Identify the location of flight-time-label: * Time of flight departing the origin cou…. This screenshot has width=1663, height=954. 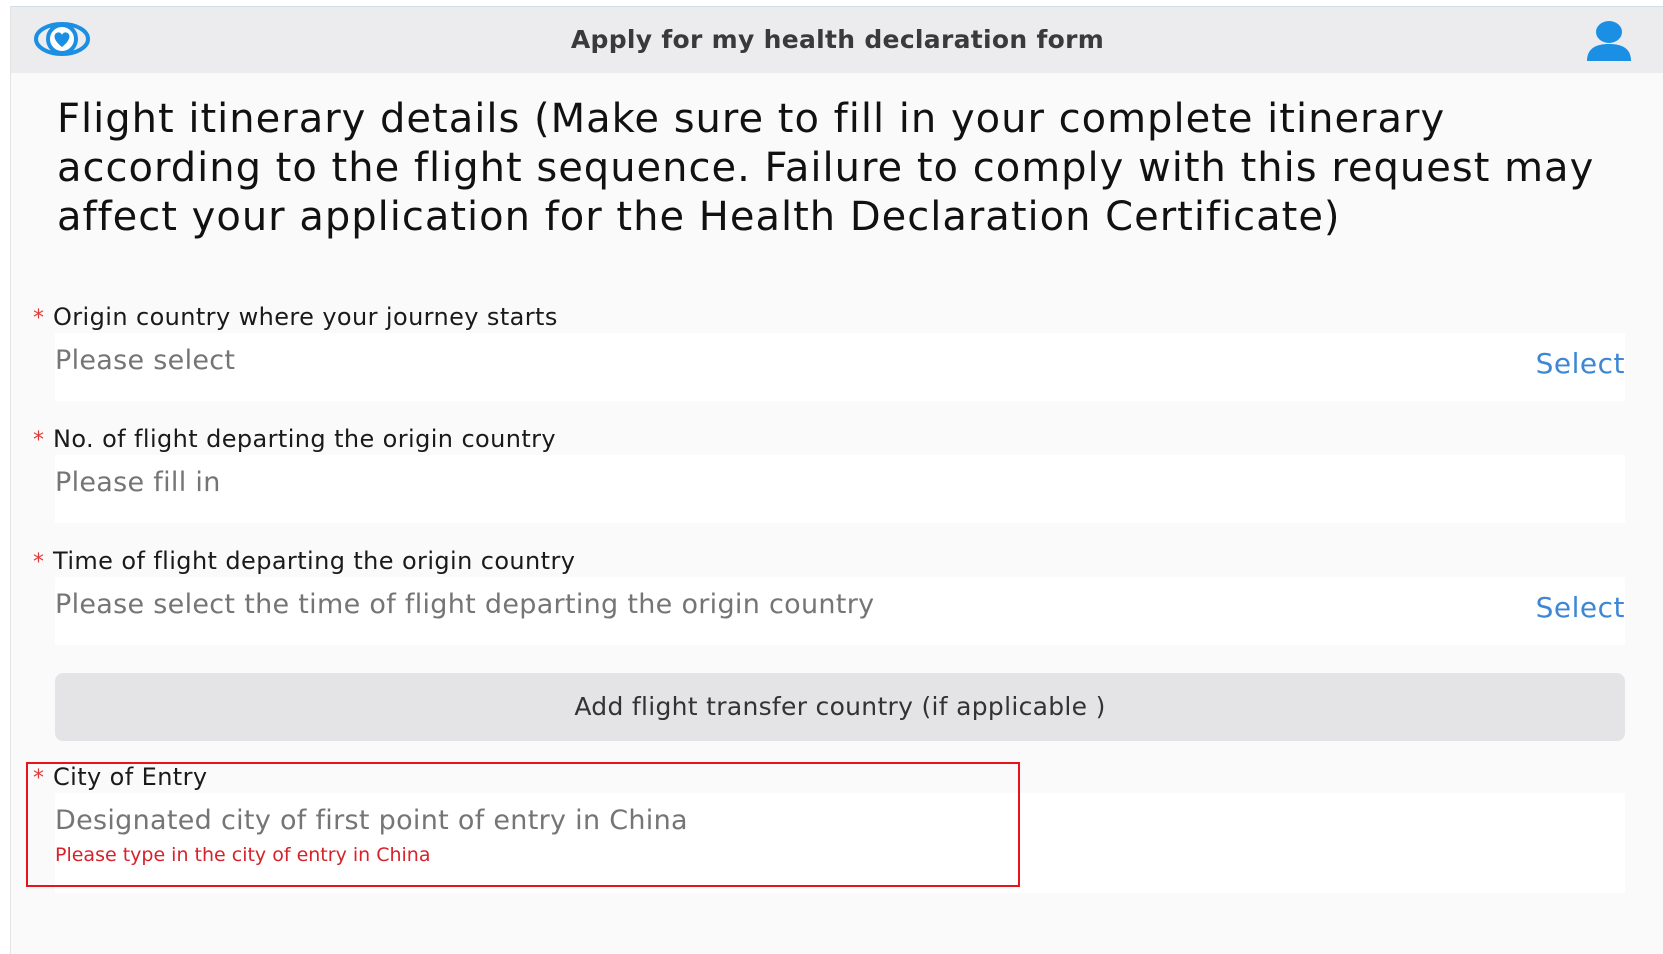
(304, 561).